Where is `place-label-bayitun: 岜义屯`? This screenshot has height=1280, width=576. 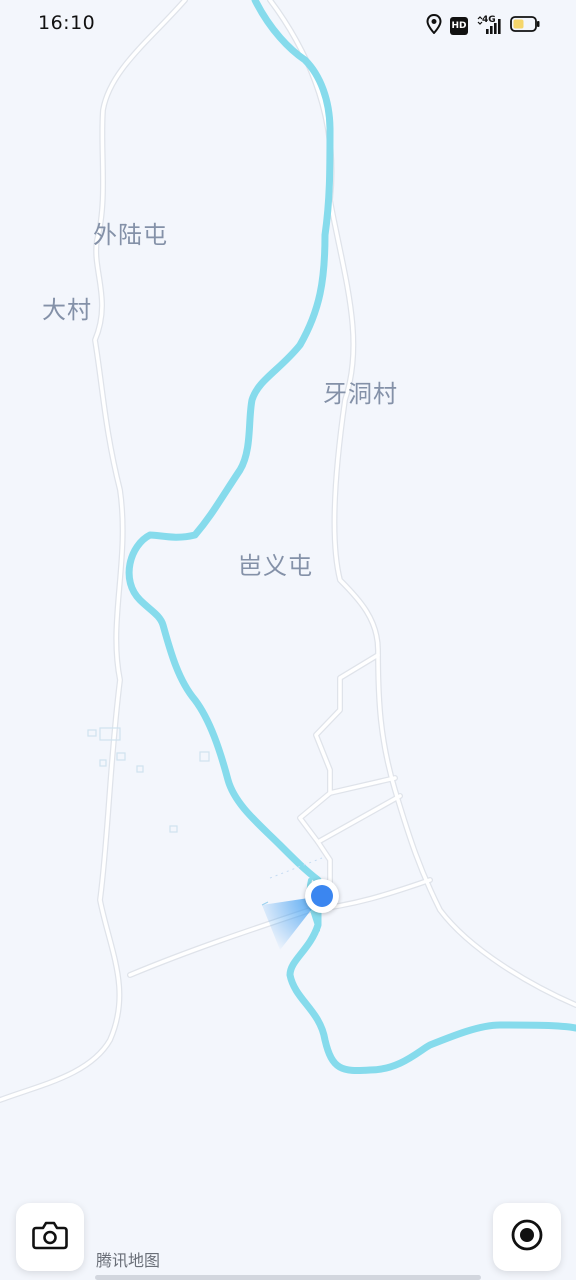 place-label-bayitun: 岜义屯 is located at coordinates (275, 563).